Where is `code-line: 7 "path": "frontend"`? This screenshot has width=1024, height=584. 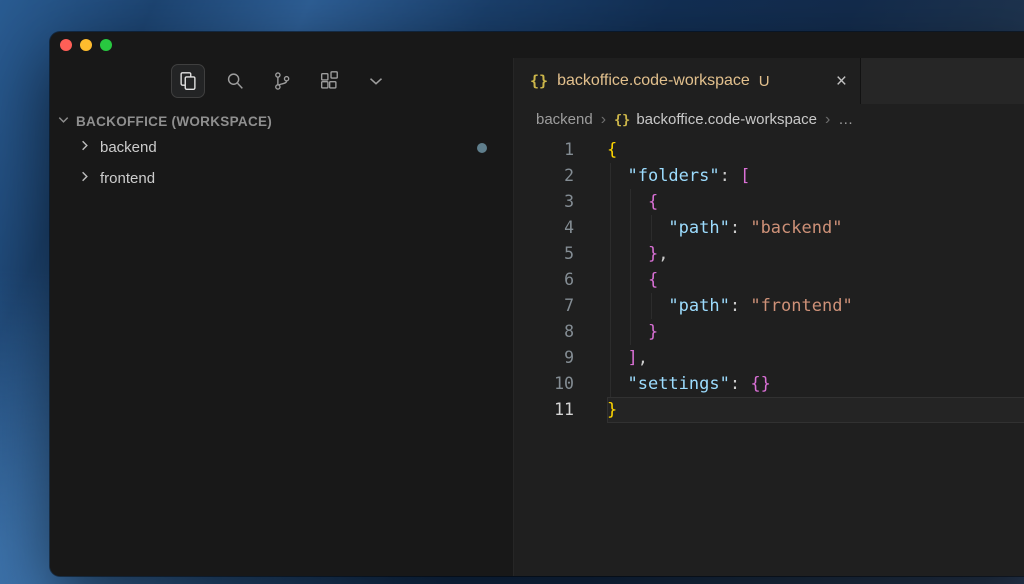 code-line: 7 "path": "frontend" is located at coordinates (769, 306).